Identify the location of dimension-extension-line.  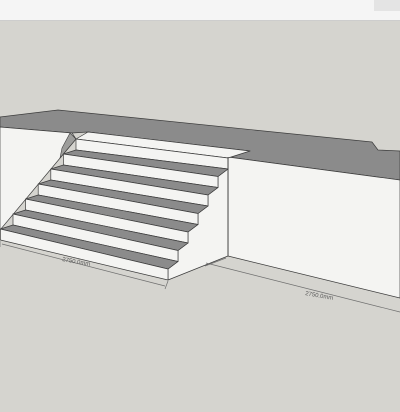
(166, 285).